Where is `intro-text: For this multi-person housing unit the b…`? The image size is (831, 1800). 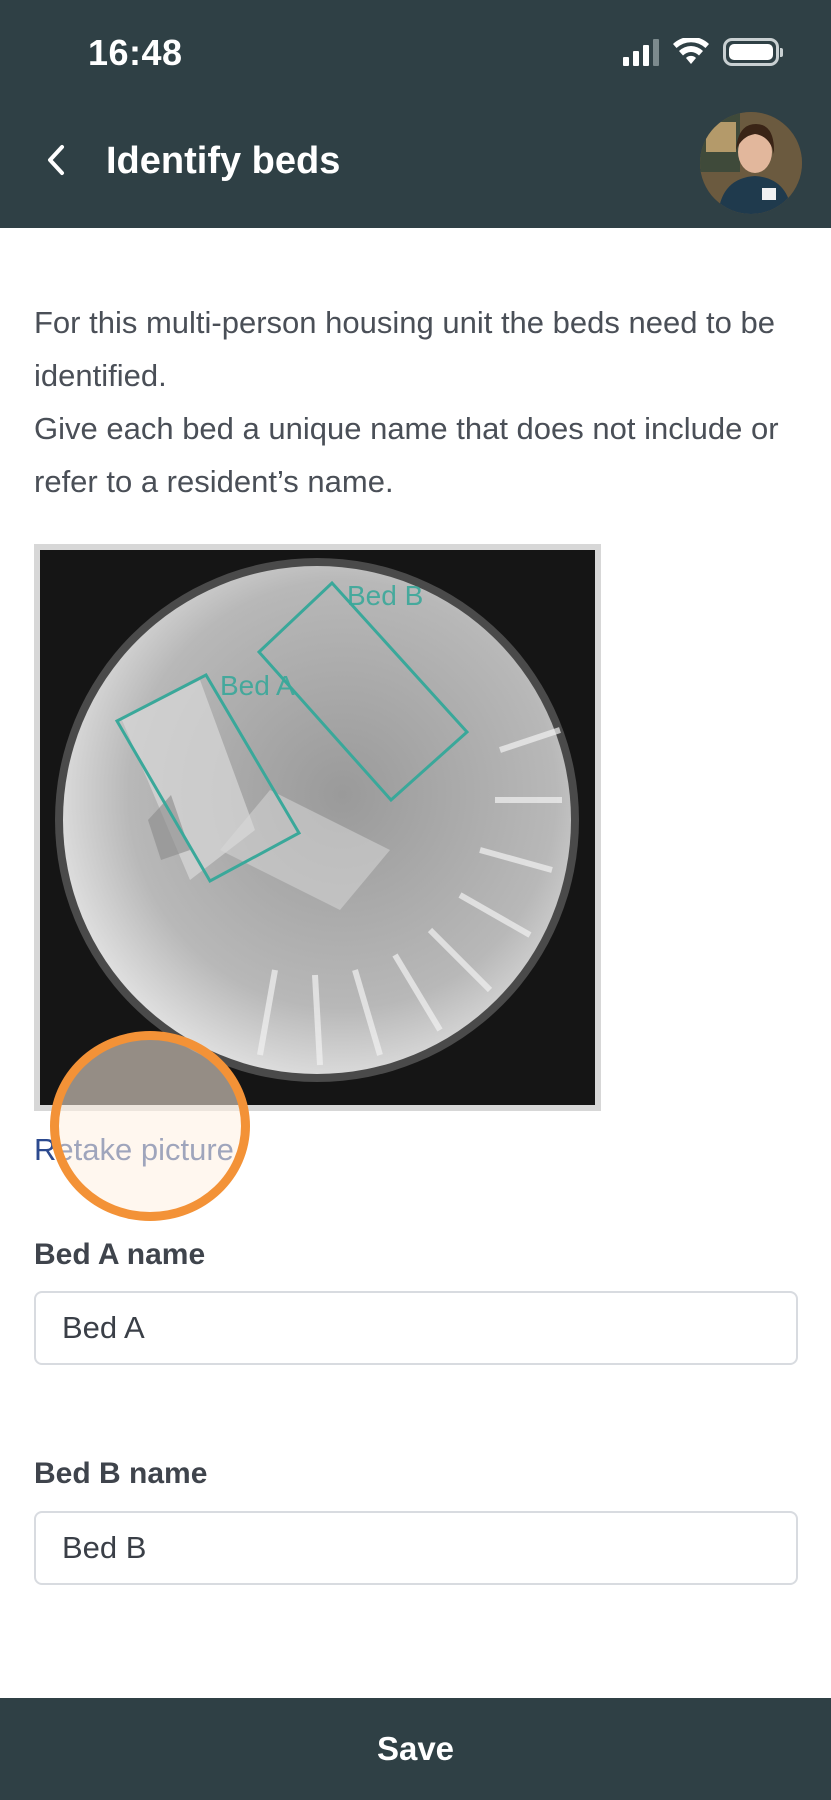
intro-text: For this multi-person housing unit the b… is located at coordinates (414, 402).